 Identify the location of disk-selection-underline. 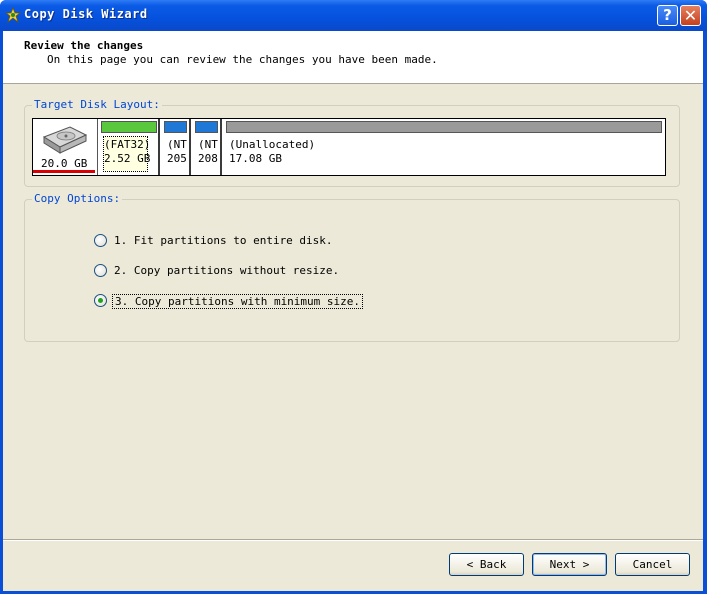
(64, 171).